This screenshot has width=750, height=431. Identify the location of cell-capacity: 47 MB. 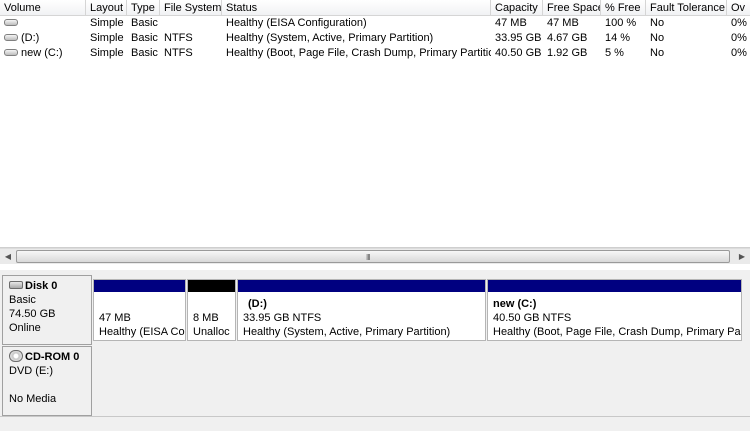
(511, 23).